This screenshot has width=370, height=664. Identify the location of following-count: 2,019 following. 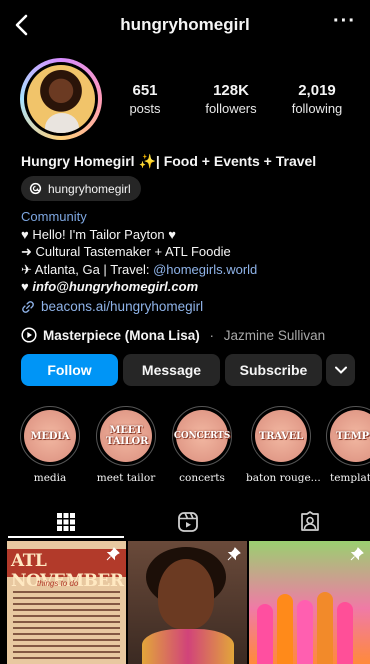
(317, 99).